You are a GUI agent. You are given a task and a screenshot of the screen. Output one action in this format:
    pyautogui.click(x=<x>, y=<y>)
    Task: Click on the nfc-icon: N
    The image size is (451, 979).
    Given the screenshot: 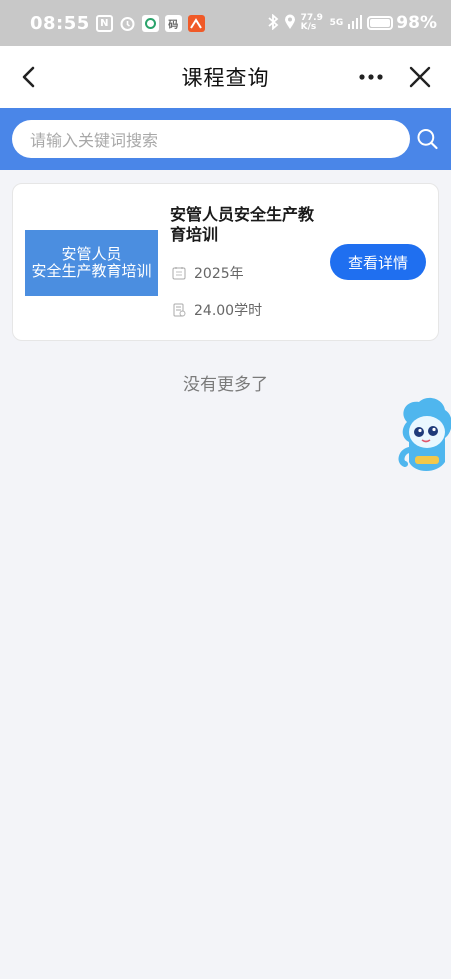 What is the action you would take?
    pyautogui.click(x=104, y=23)
    